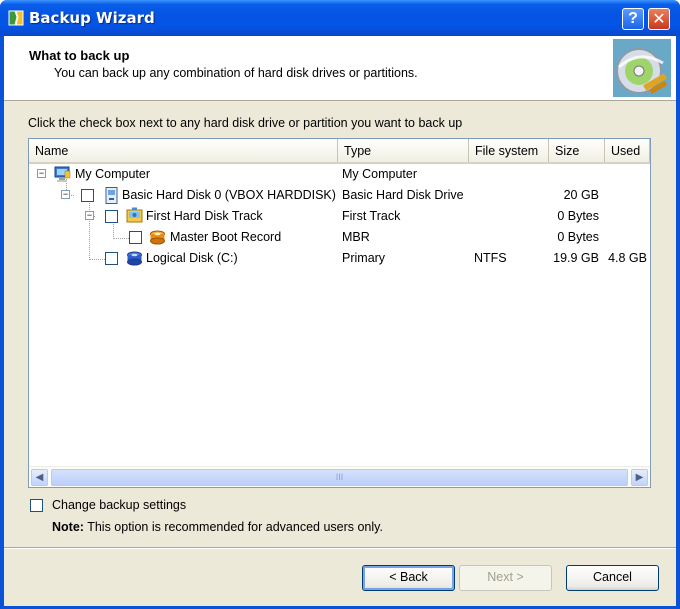  Describe the element at coordinates (39, 477) in the screenshot. I see `scroll-left-button: ◀` at that location.